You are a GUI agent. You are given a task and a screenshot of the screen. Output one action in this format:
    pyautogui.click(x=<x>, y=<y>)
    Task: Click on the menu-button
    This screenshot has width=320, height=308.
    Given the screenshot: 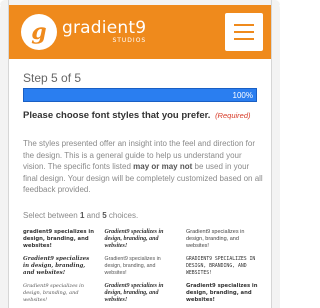 What is the action you would take?
    pyautogui.click(x=244, y=32)
    